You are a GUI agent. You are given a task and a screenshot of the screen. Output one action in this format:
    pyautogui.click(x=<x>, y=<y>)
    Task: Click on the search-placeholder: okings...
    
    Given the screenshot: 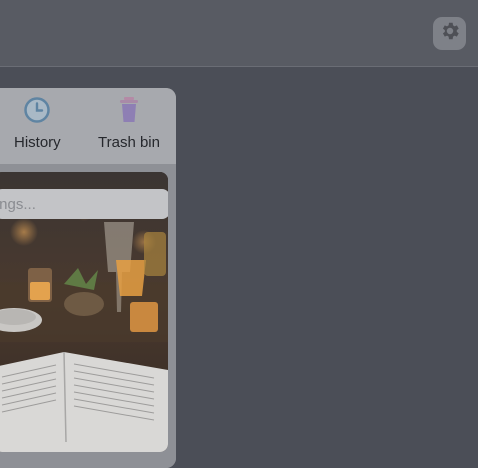 What is the action you would take?
    pyautogui.click(x=18, y=204)
    